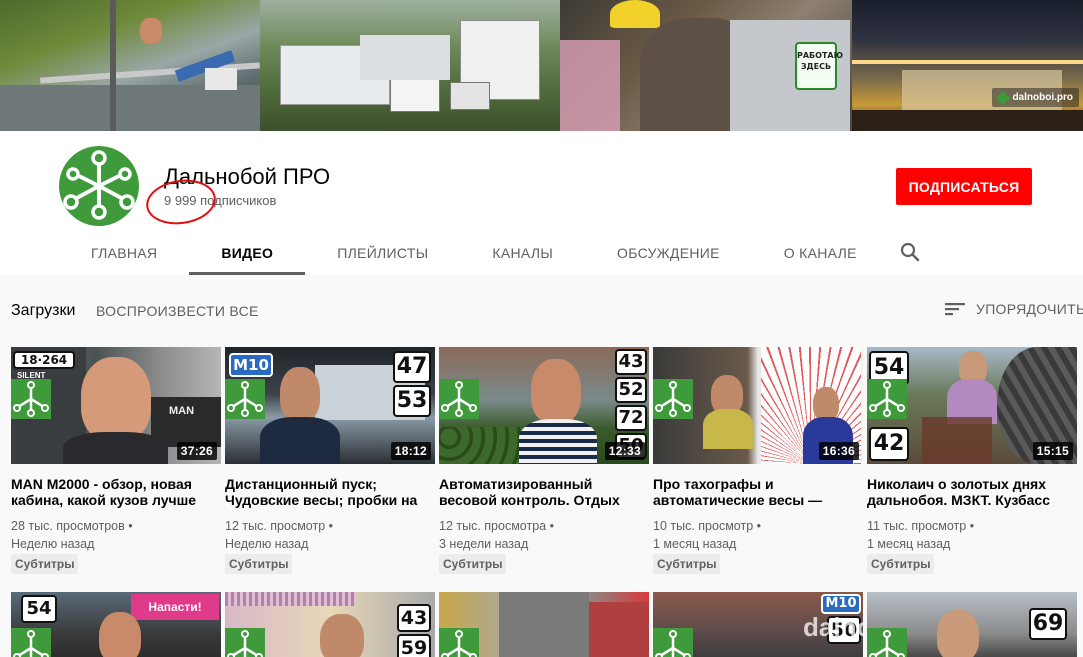  Describe the element at coordinates (196, 451) in the screenshot. I see `video-duration: 37:26` at that location.